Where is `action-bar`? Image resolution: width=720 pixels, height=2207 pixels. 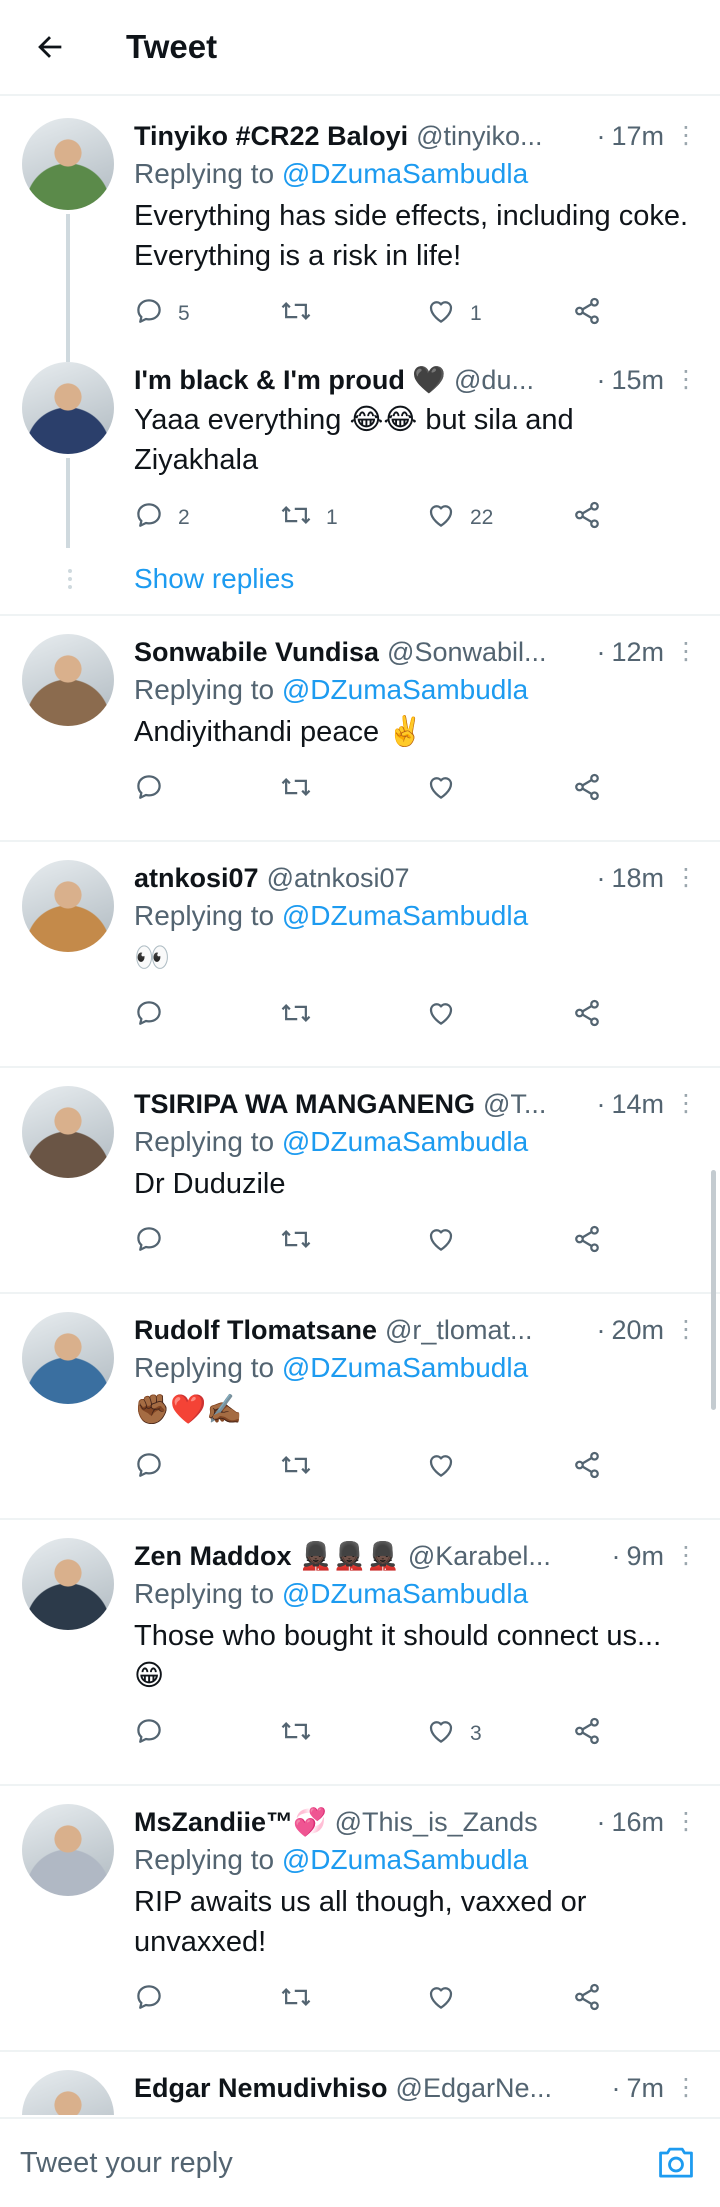
action-bar is located at coordinates (416, 1468).